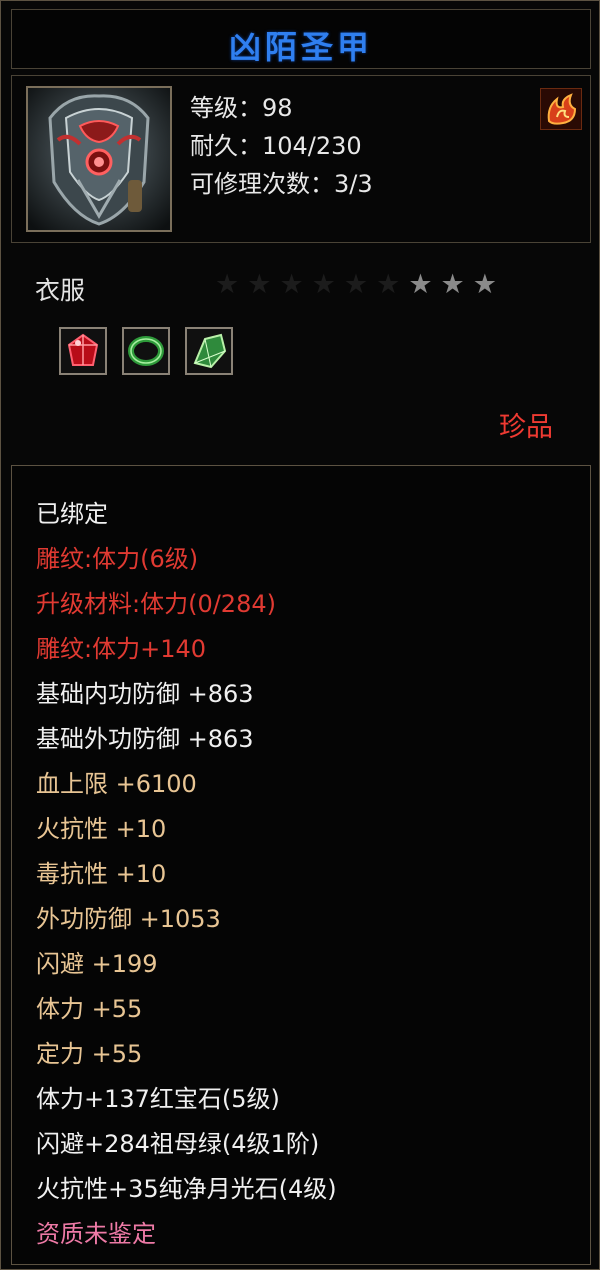 Image resolution: width=600 pixels, height=1270 pixels. What do you see at coordinates (121, 649) in the screenshot?
I see `engraving-bonus-line: 雕纹:体力+140` at bounding box center [121, 649].